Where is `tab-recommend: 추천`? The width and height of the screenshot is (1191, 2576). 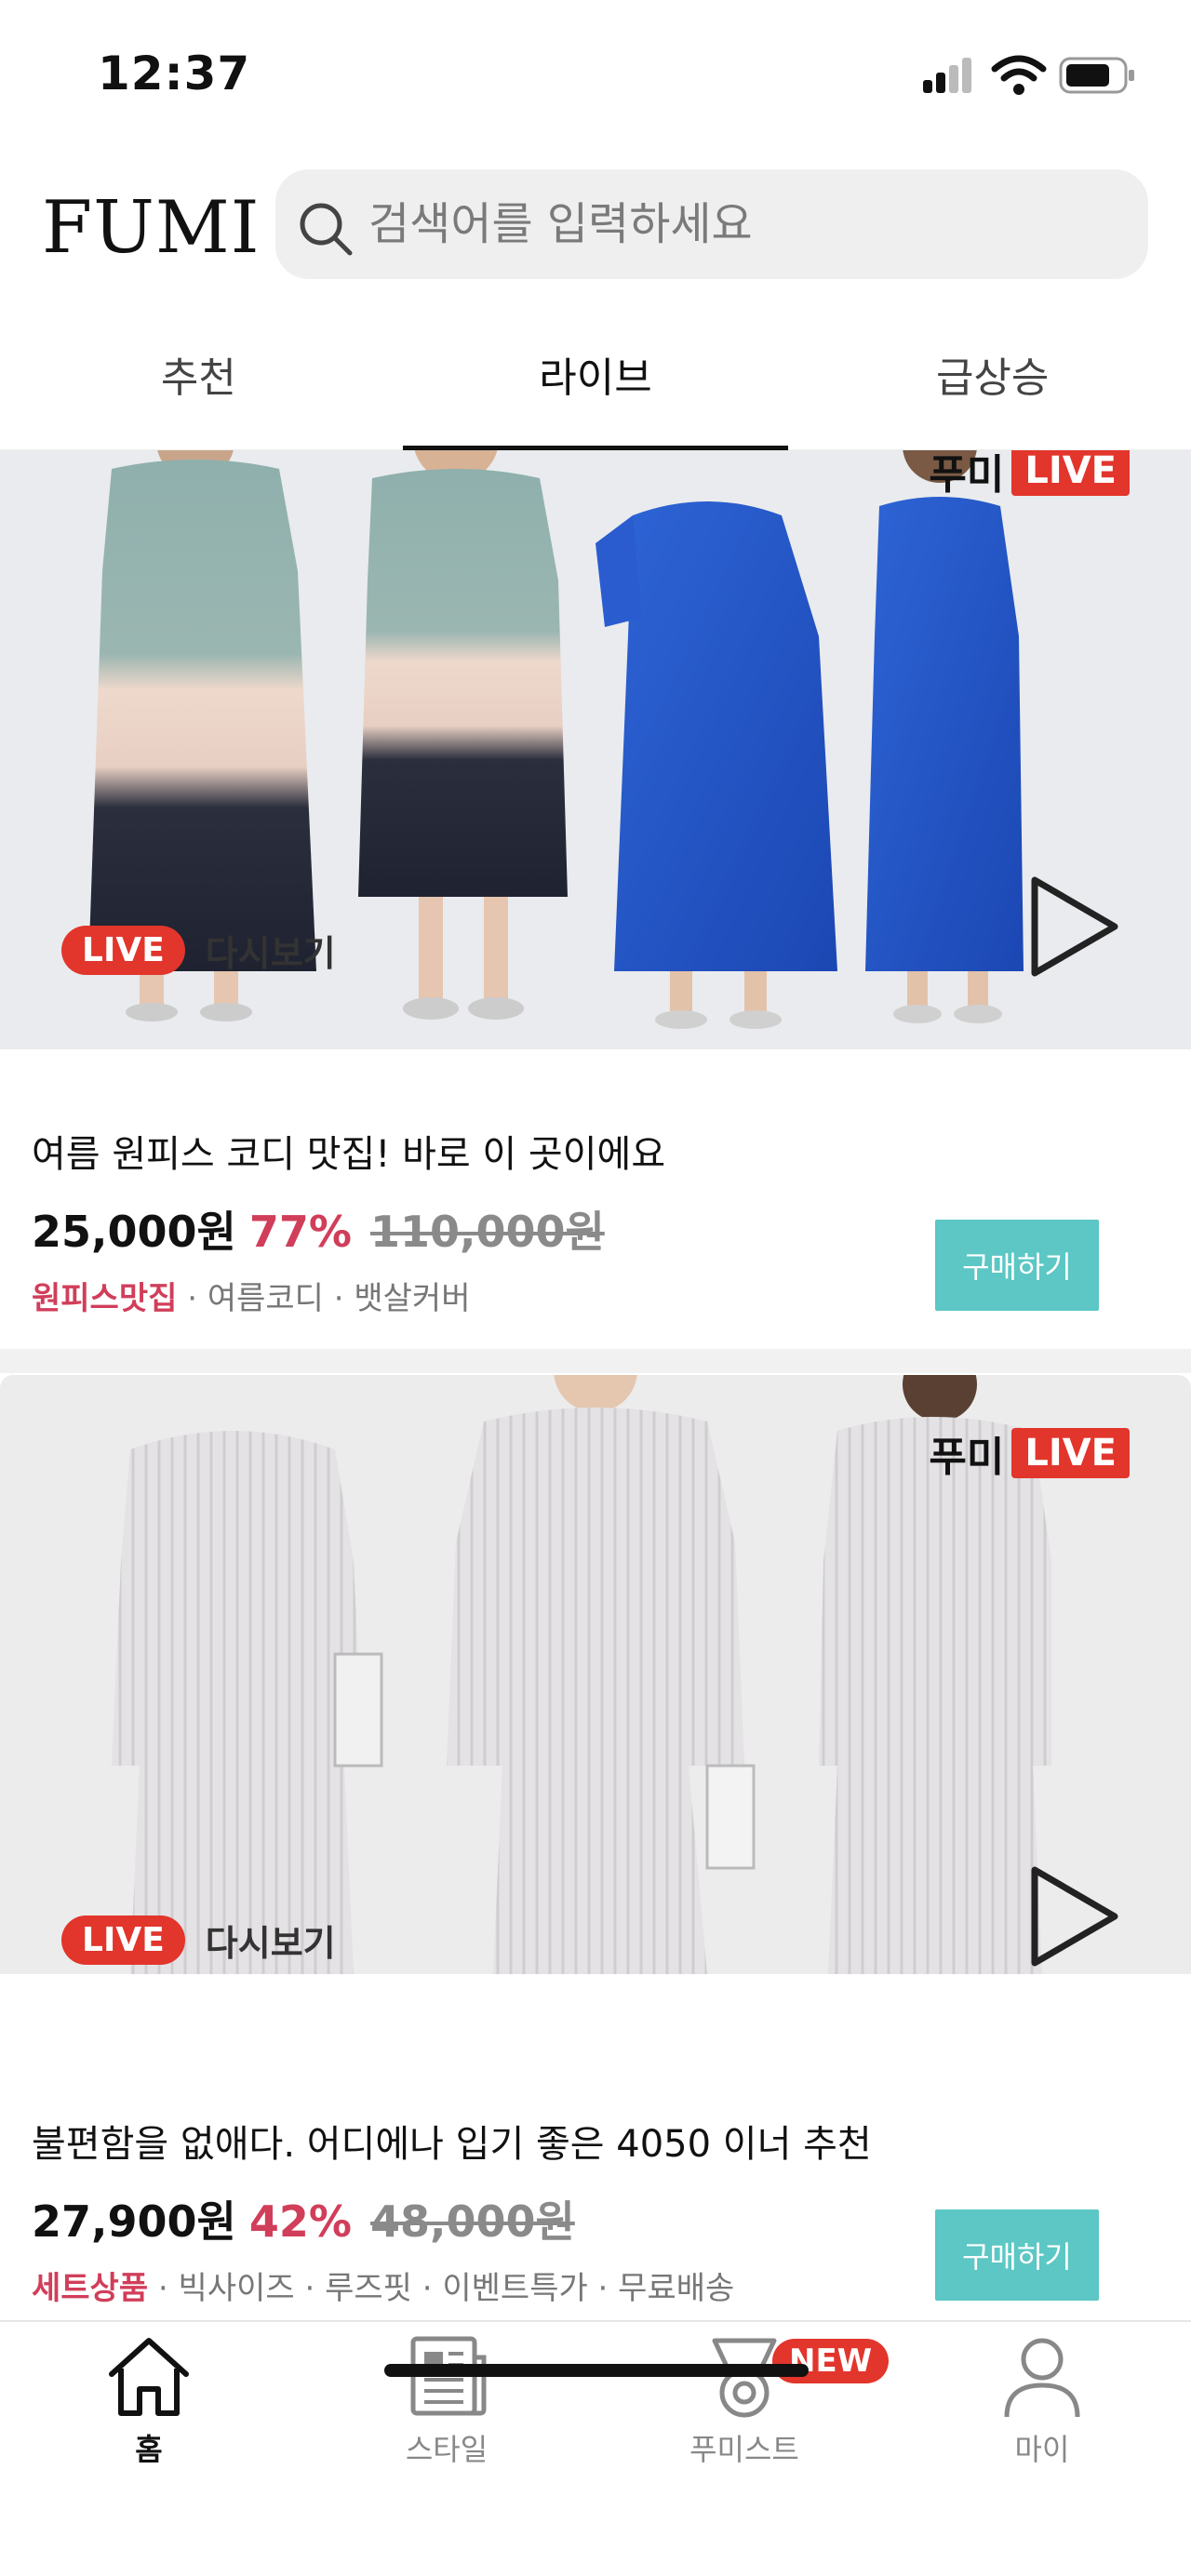
tab-recommend: 추천 is located at coordinates (198, 387).